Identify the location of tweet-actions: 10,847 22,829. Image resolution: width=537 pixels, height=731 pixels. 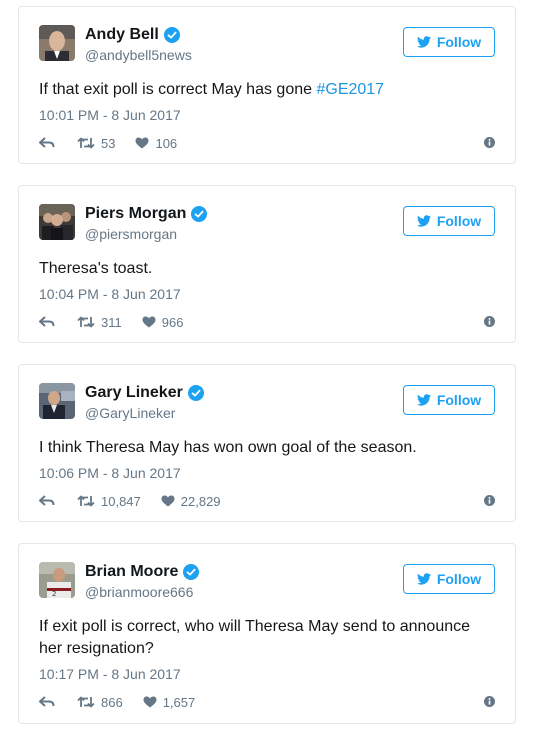
(267, 501).